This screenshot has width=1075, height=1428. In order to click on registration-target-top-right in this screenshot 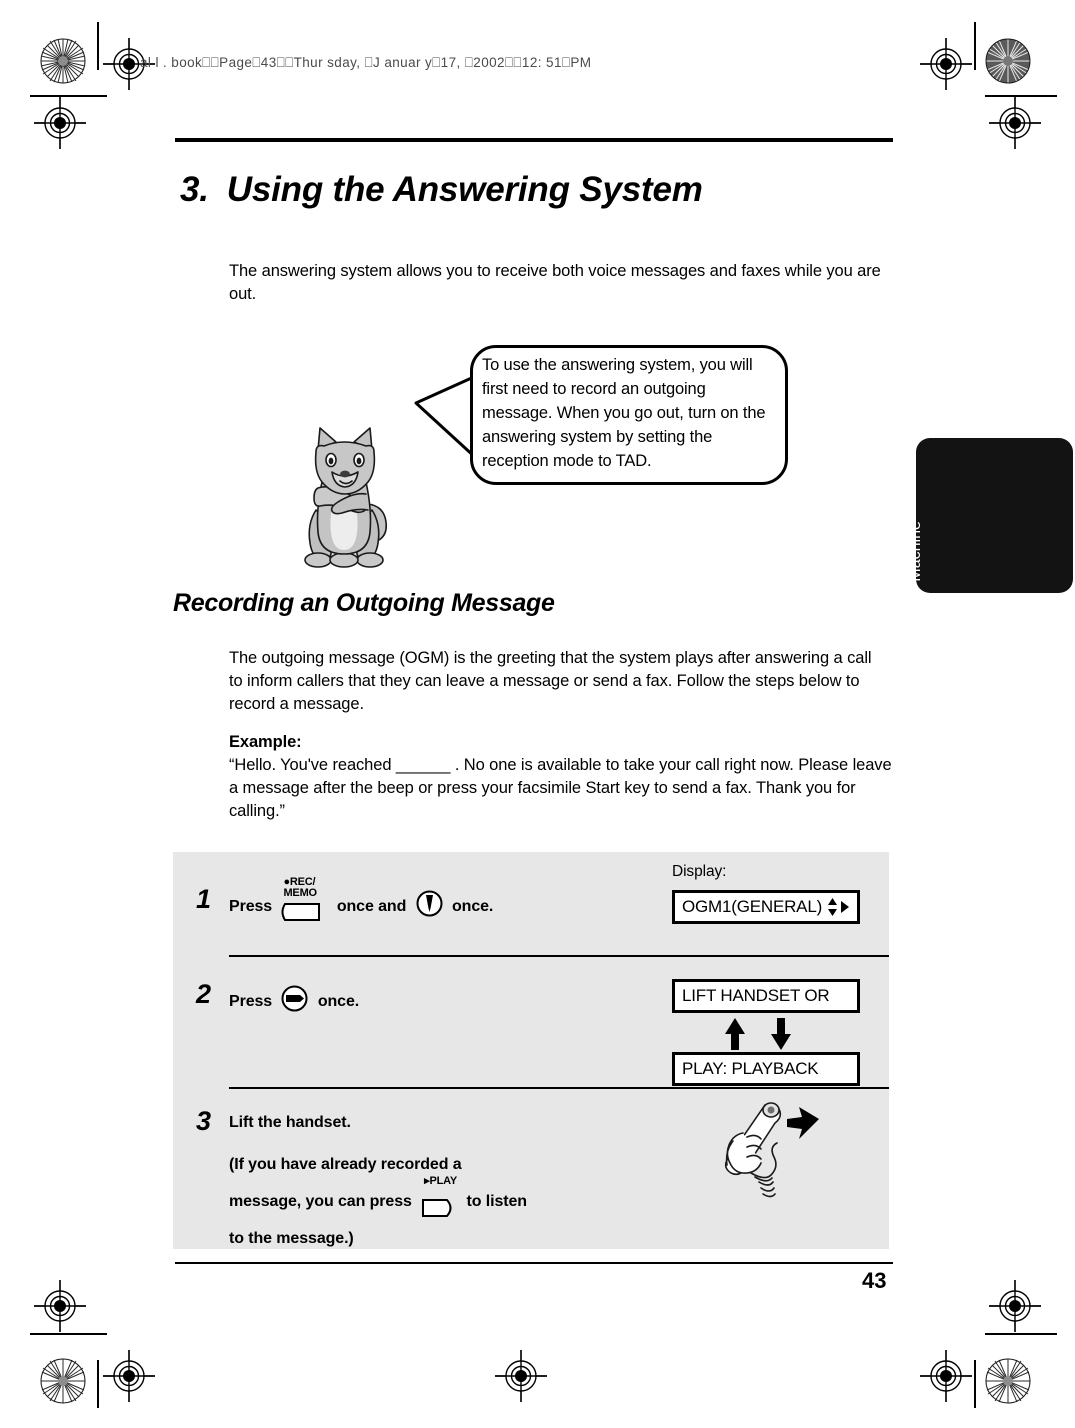, I will do `click(946, 64)`.